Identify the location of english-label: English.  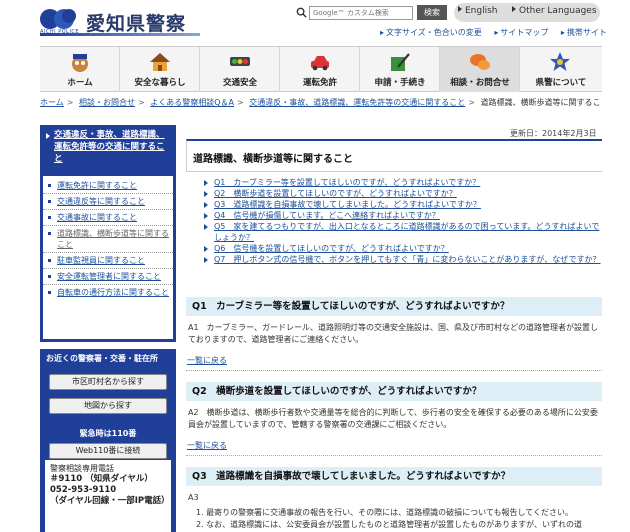
(481, 11).